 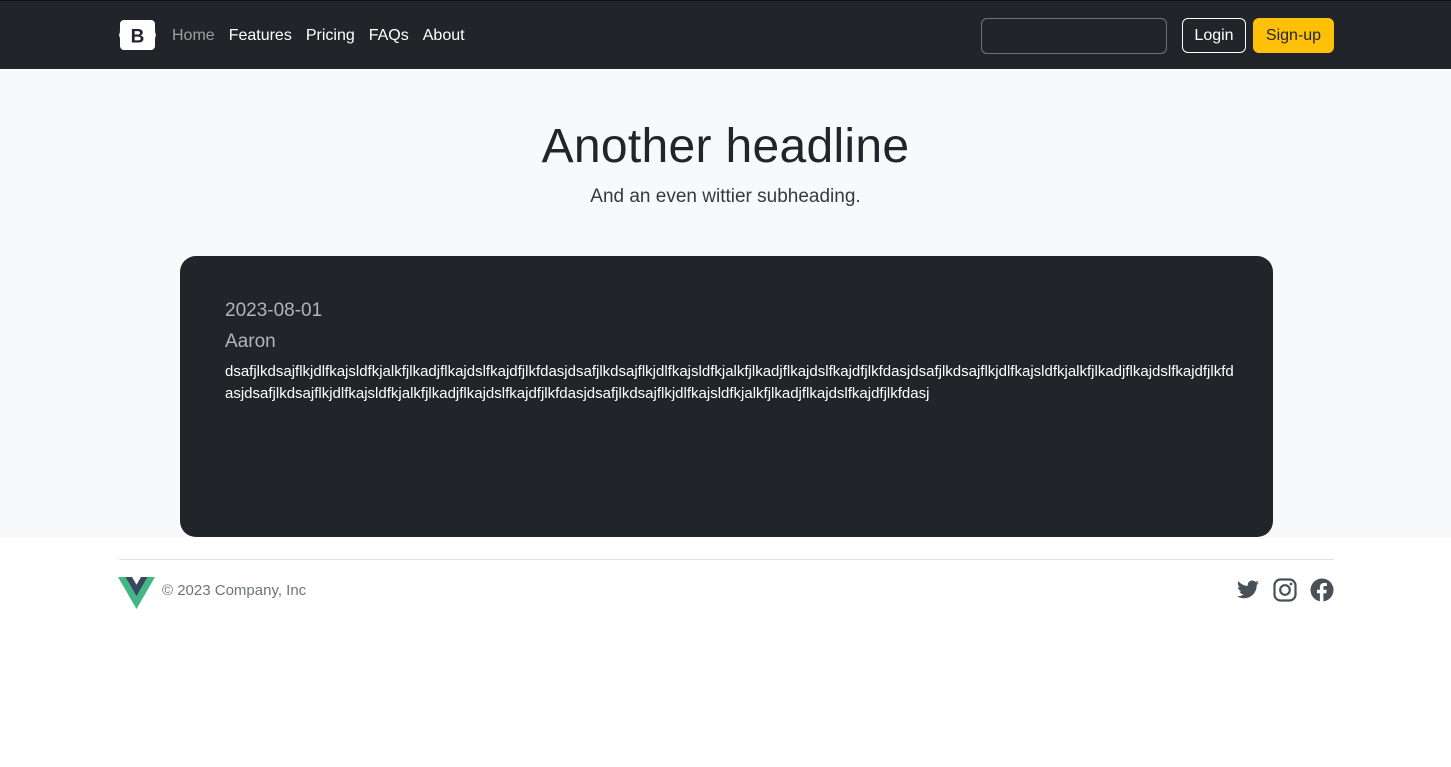 What do you see at coordinates (1322, 590) in the screenshot?
I see `facebook-icon` at bounding box center [1322, 590].